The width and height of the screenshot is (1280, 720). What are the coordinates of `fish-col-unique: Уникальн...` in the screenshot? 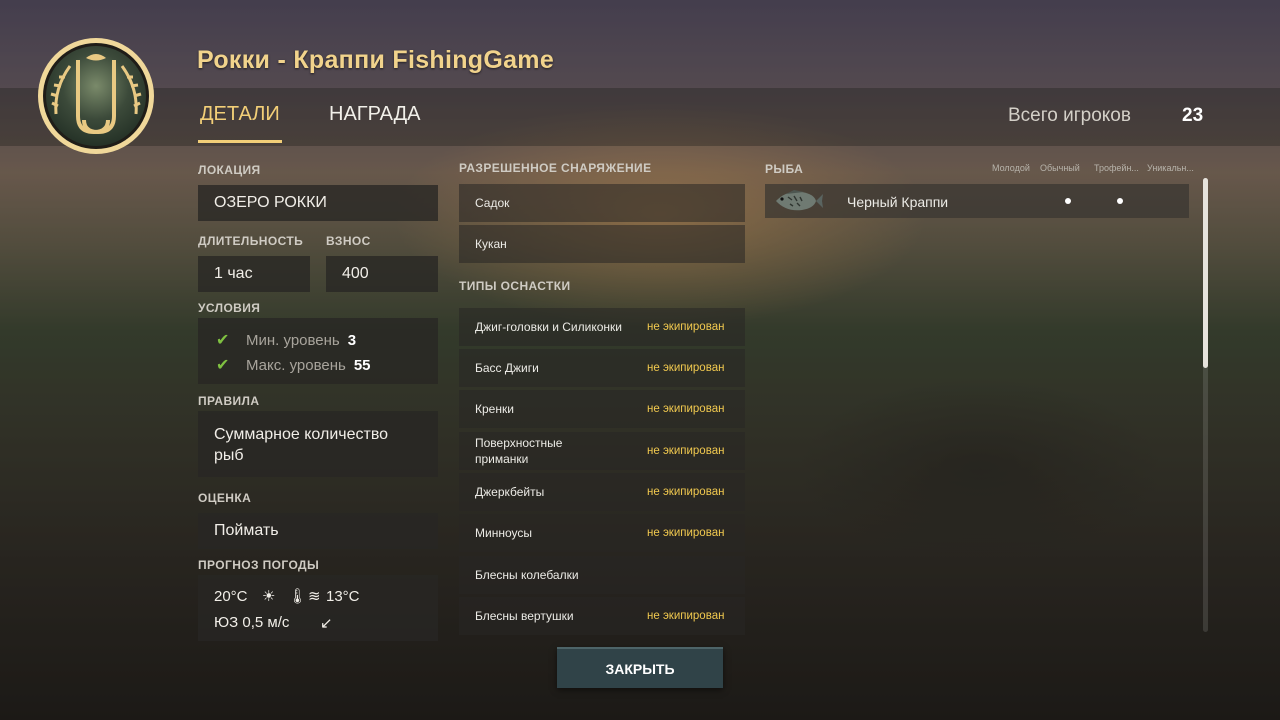 It's located at (1170, 168).